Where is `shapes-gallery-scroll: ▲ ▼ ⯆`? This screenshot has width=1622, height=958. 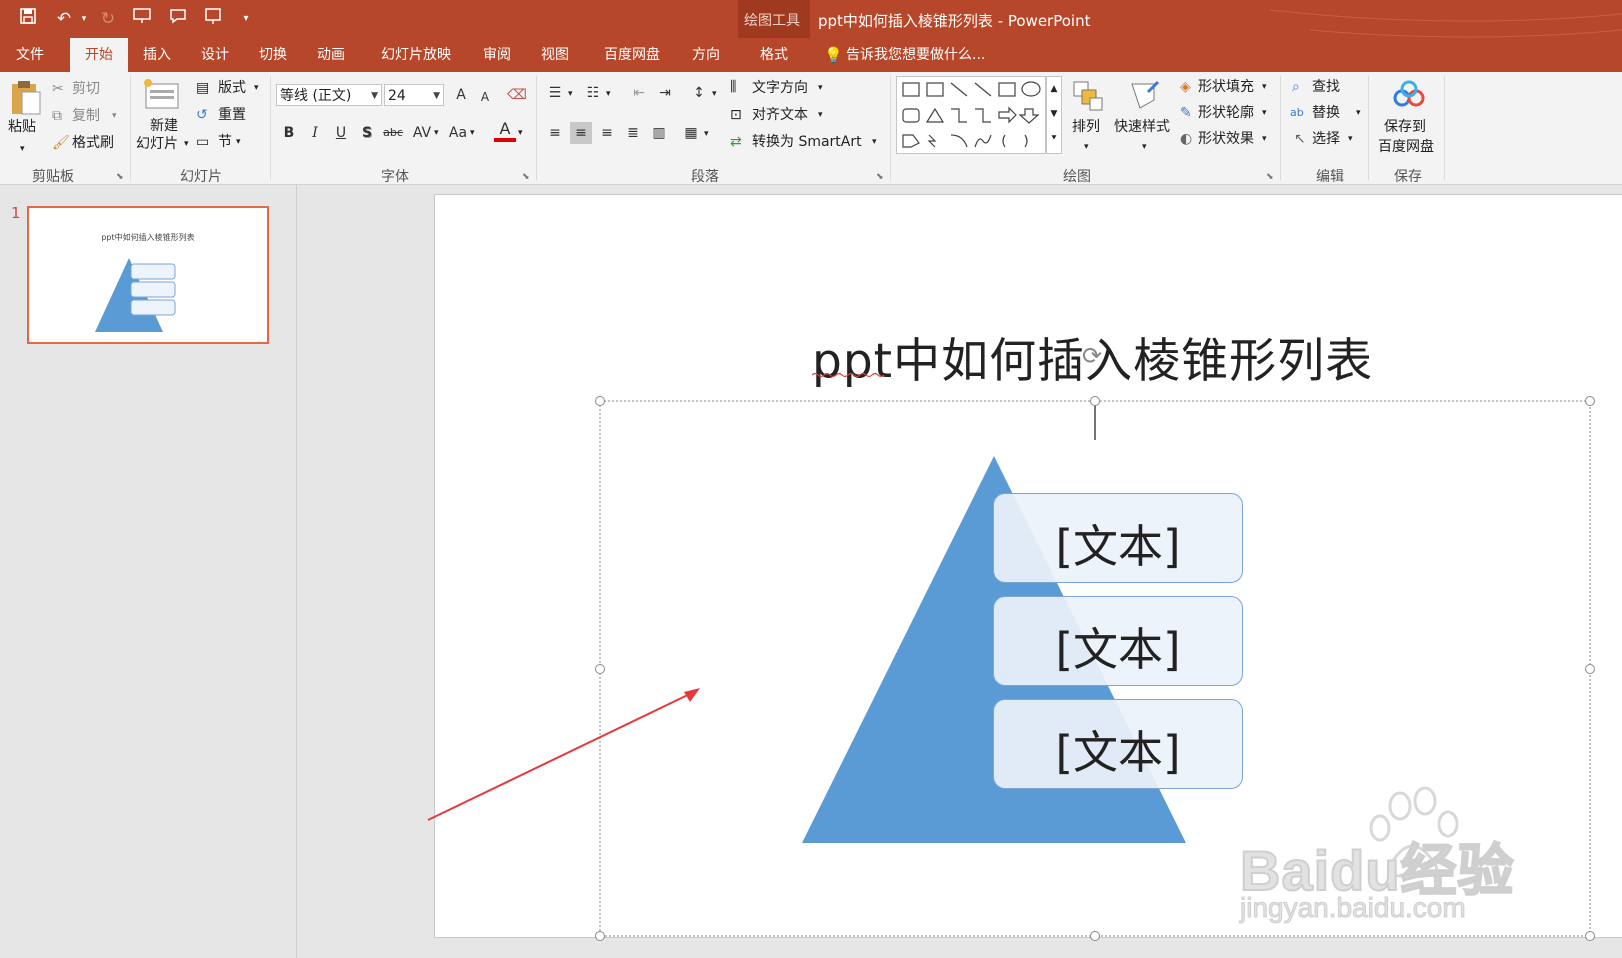 shapes-gallery-scroll: ▲ ▼ ⯆ is located at coordinates (1054, 115).